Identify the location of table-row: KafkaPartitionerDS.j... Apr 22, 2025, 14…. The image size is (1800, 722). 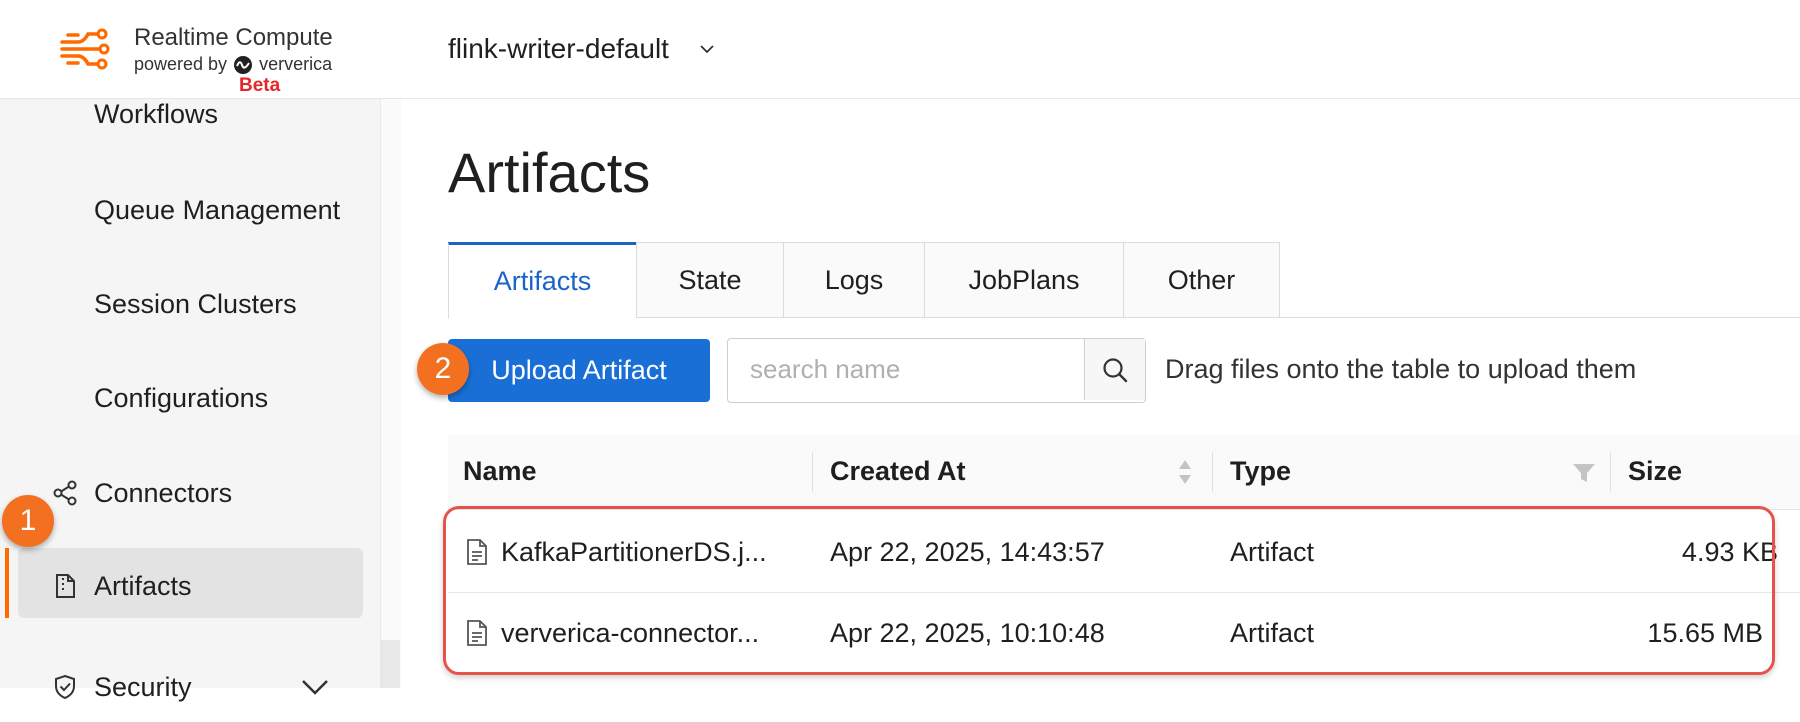
(1124, 552).